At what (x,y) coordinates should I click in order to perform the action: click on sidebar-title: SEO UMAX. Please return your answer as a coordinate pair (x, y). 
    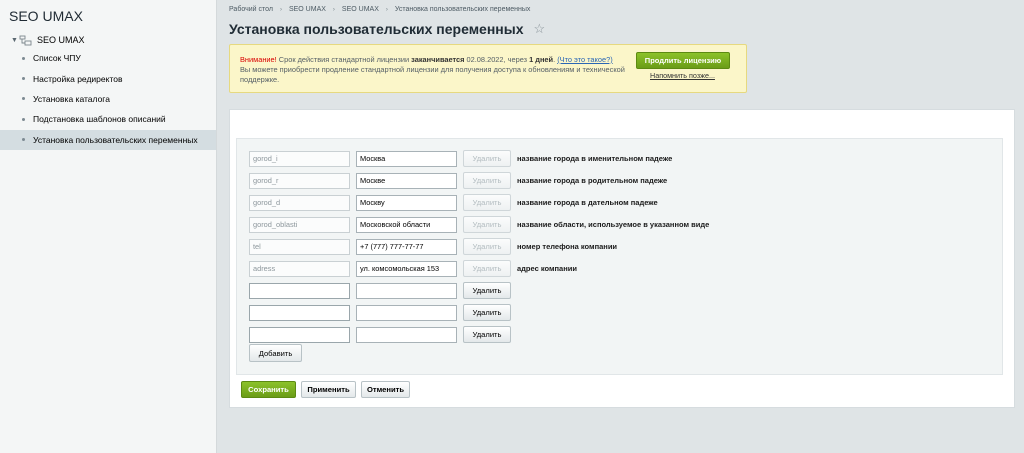
    Looking at the image, I should click on (46, 16).